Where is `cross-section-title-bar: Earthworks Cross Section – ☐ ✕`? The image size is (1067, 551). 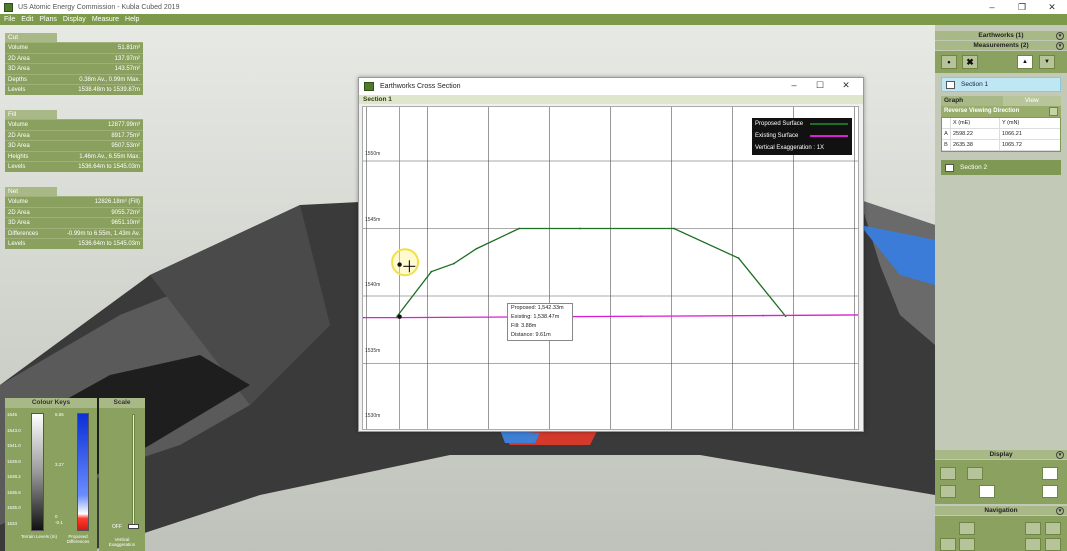
cross-section-title-bar: Earthworks Cross Section – ☐ ✕ is located at coordinates (611, 86).